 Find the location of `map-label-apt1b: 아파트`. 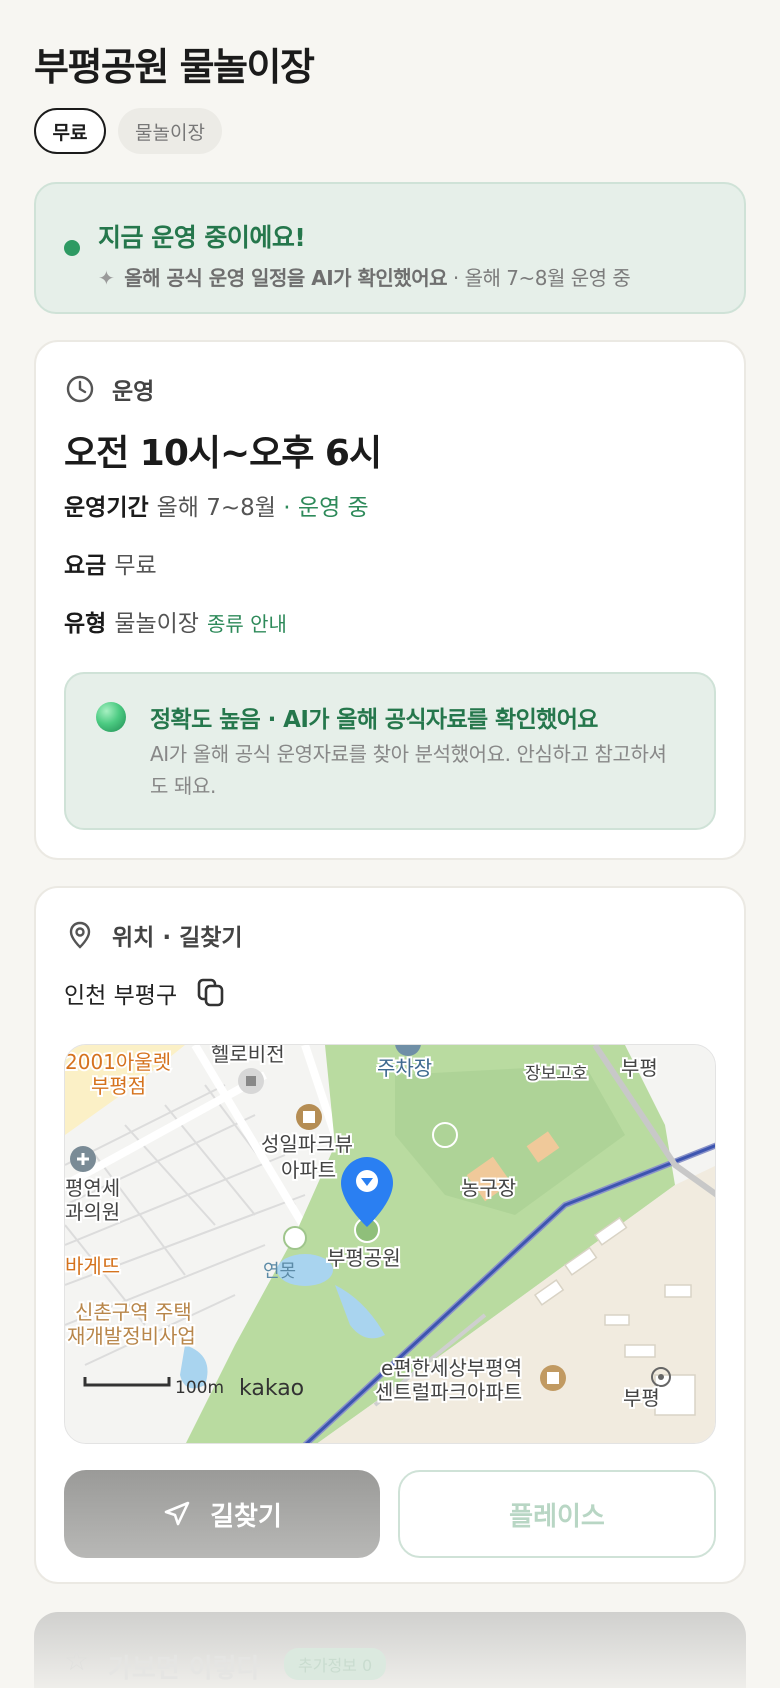

map-label-apt1b: 아파트 is located at coordinates (308, 1170).